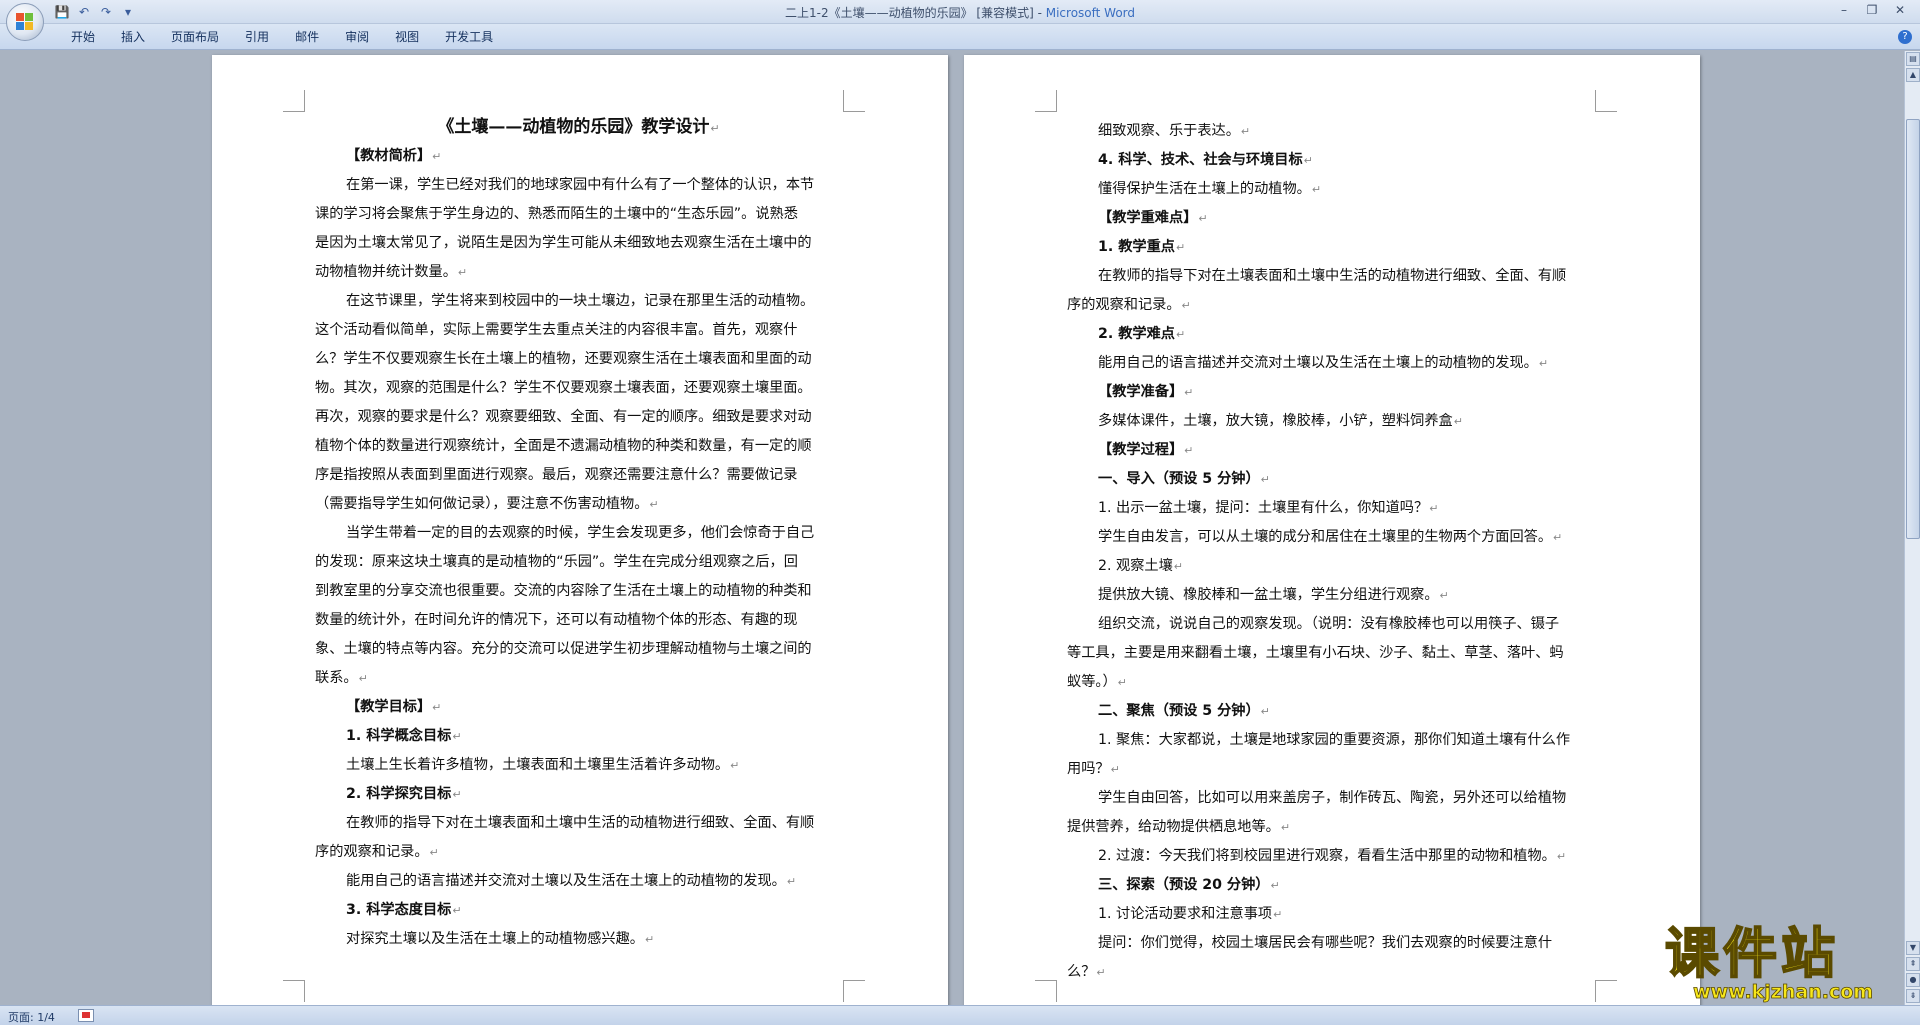 The width and height of the screenshot is (1920, 1025). Describe the element at coordinates (1900, 10) in the screenshot. I see `close-icon: ✕` at that location.